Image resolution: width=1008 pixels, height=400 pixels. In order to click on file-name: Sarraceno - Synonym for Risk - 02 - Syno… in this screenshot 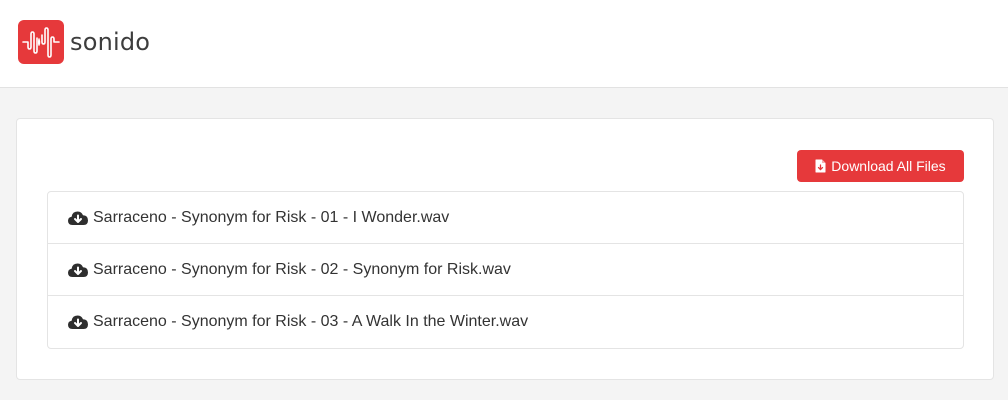, I will do `click(302, 269)`.